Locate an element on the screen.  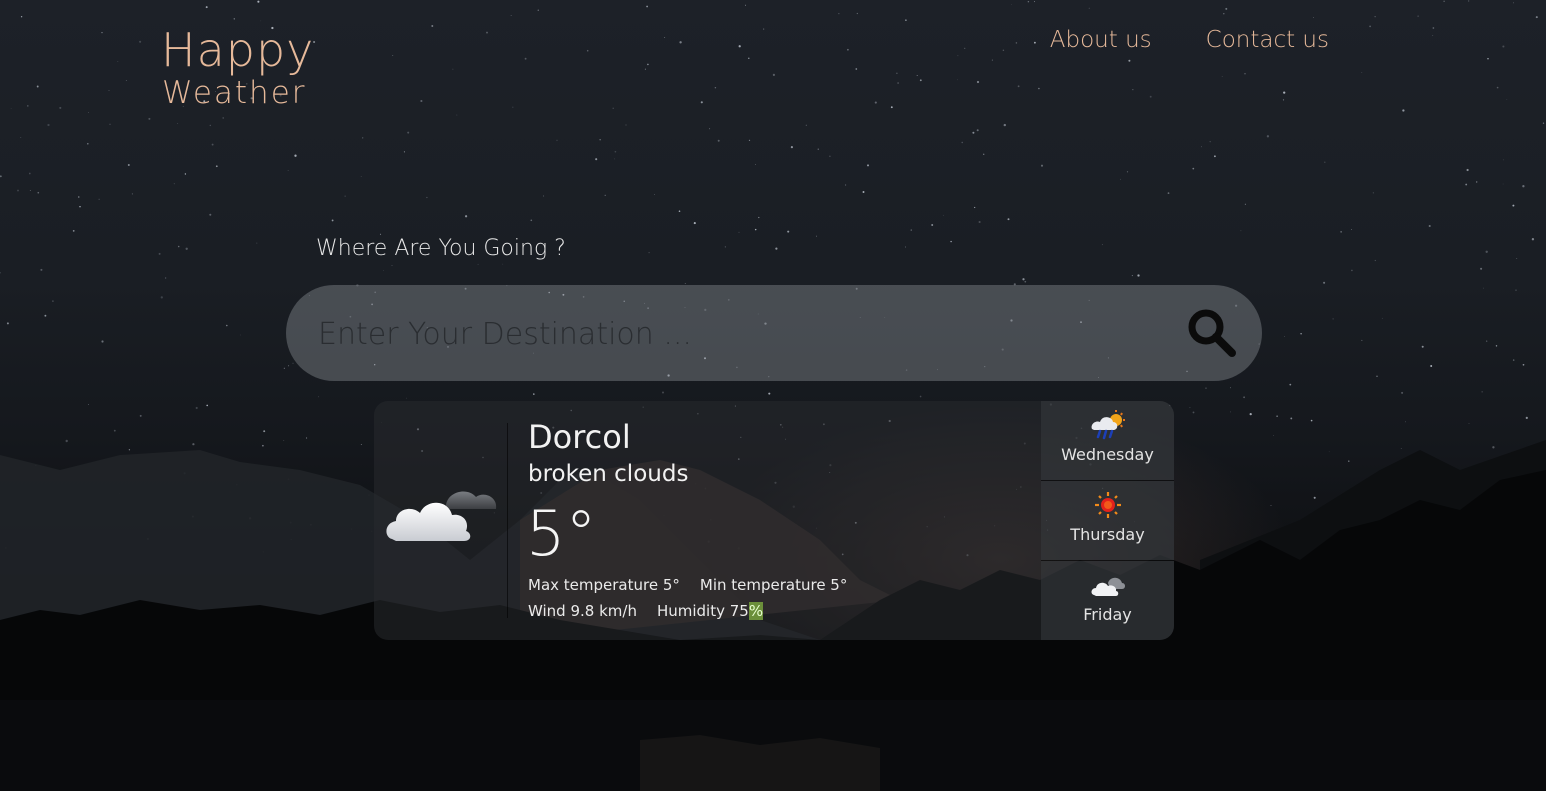
forecast-day-wednesday: Wednesday is located at coordinates (1107, 440).